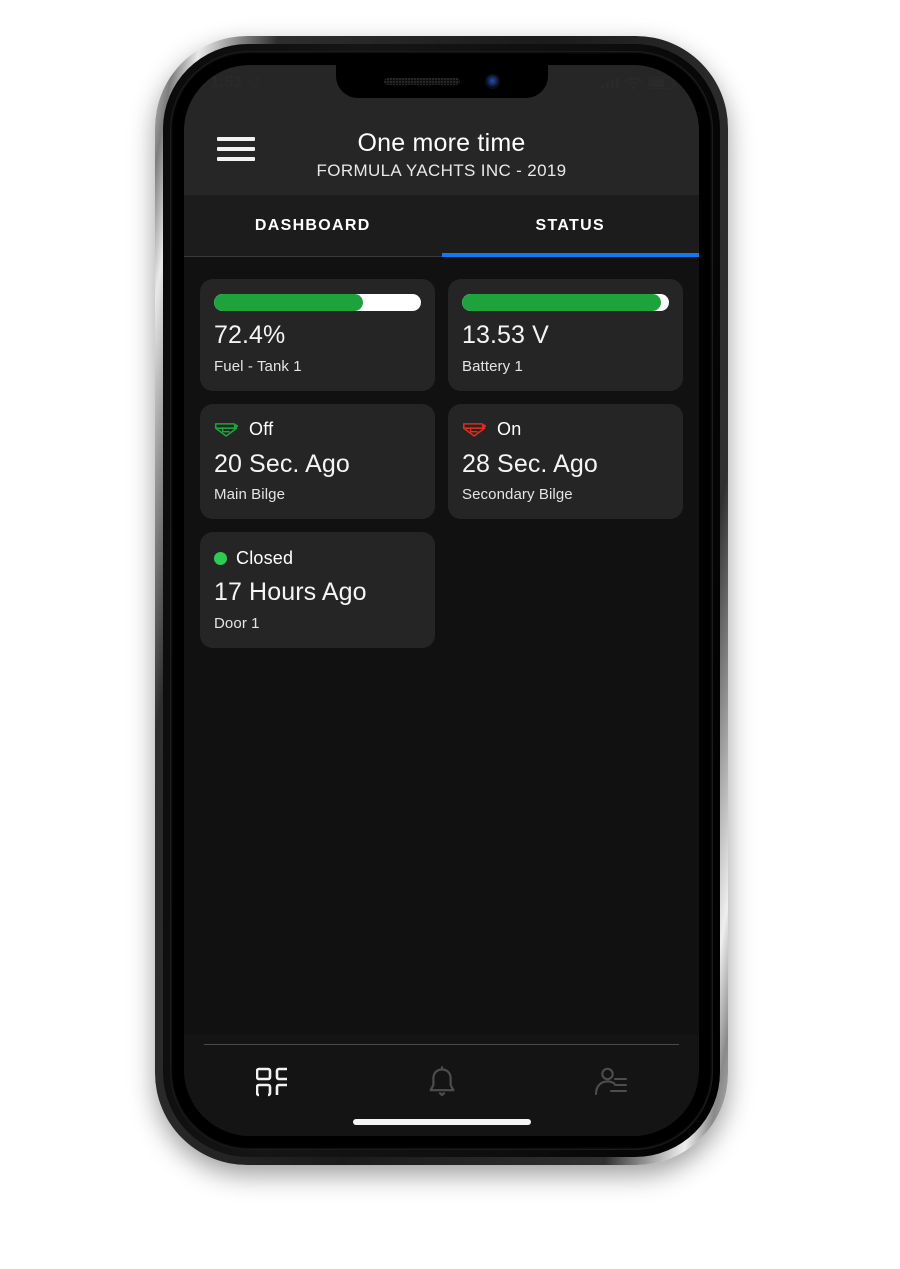 This screenshot has height=1269, width=900. What do you see at coordinates (530, 463) in the screenshot?
I see `secondary-bilge-value: 28 Sec. Ago` at bounding box center [530, 463].